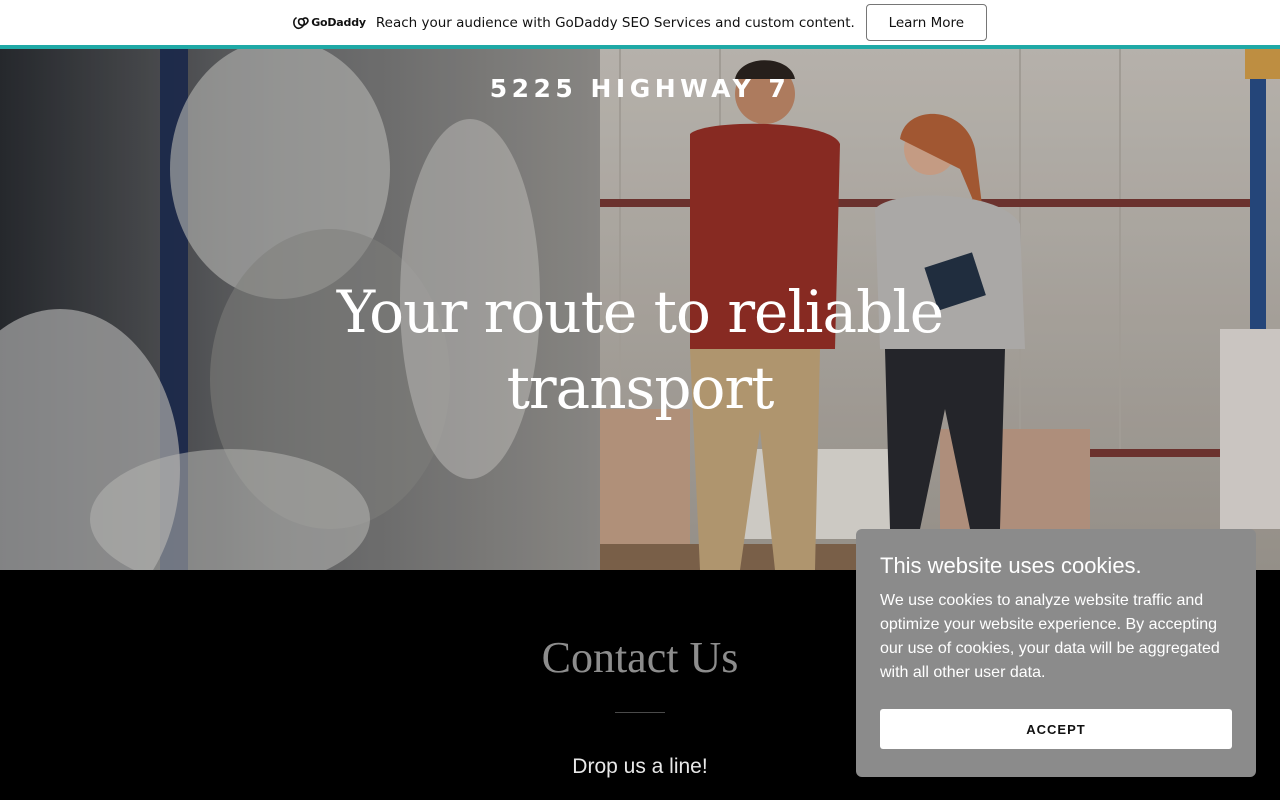 The height and width of the screenshot is (800, 1280). Describe the element at coordinates (301, 22) in the screenshot. I see `godaddy-logo-icon` at that location.